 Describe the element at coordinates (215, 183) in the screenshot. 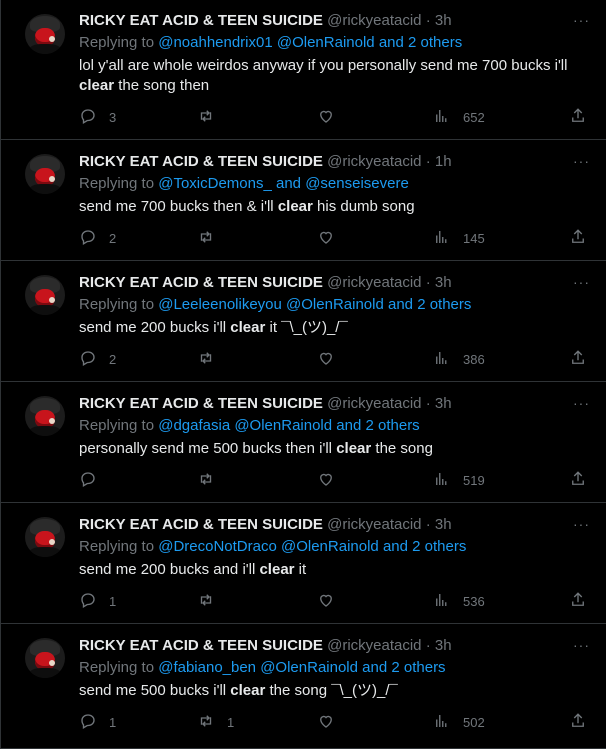

I see `replying-to-users: @ToxicDemons_` at that location.